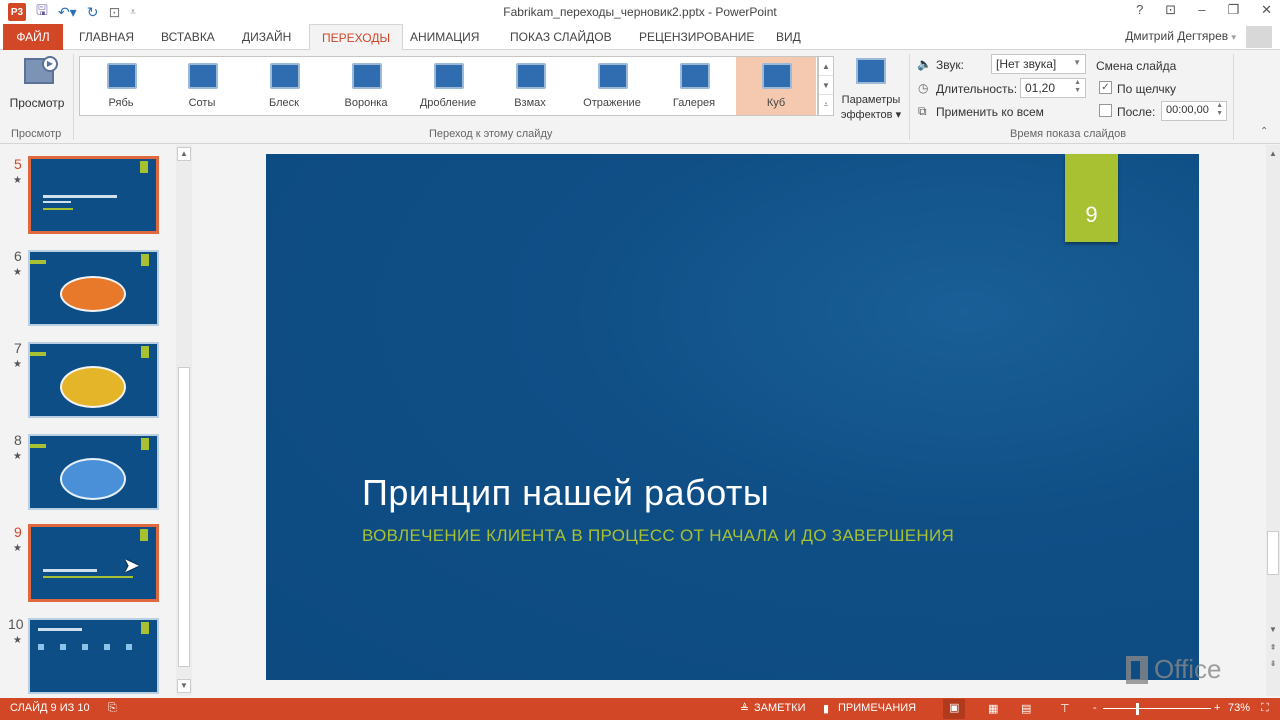 This screenshot has height=720, width=1280. I want to click on collapse-ribbon-icon: ⌃, so click(1264, 131).